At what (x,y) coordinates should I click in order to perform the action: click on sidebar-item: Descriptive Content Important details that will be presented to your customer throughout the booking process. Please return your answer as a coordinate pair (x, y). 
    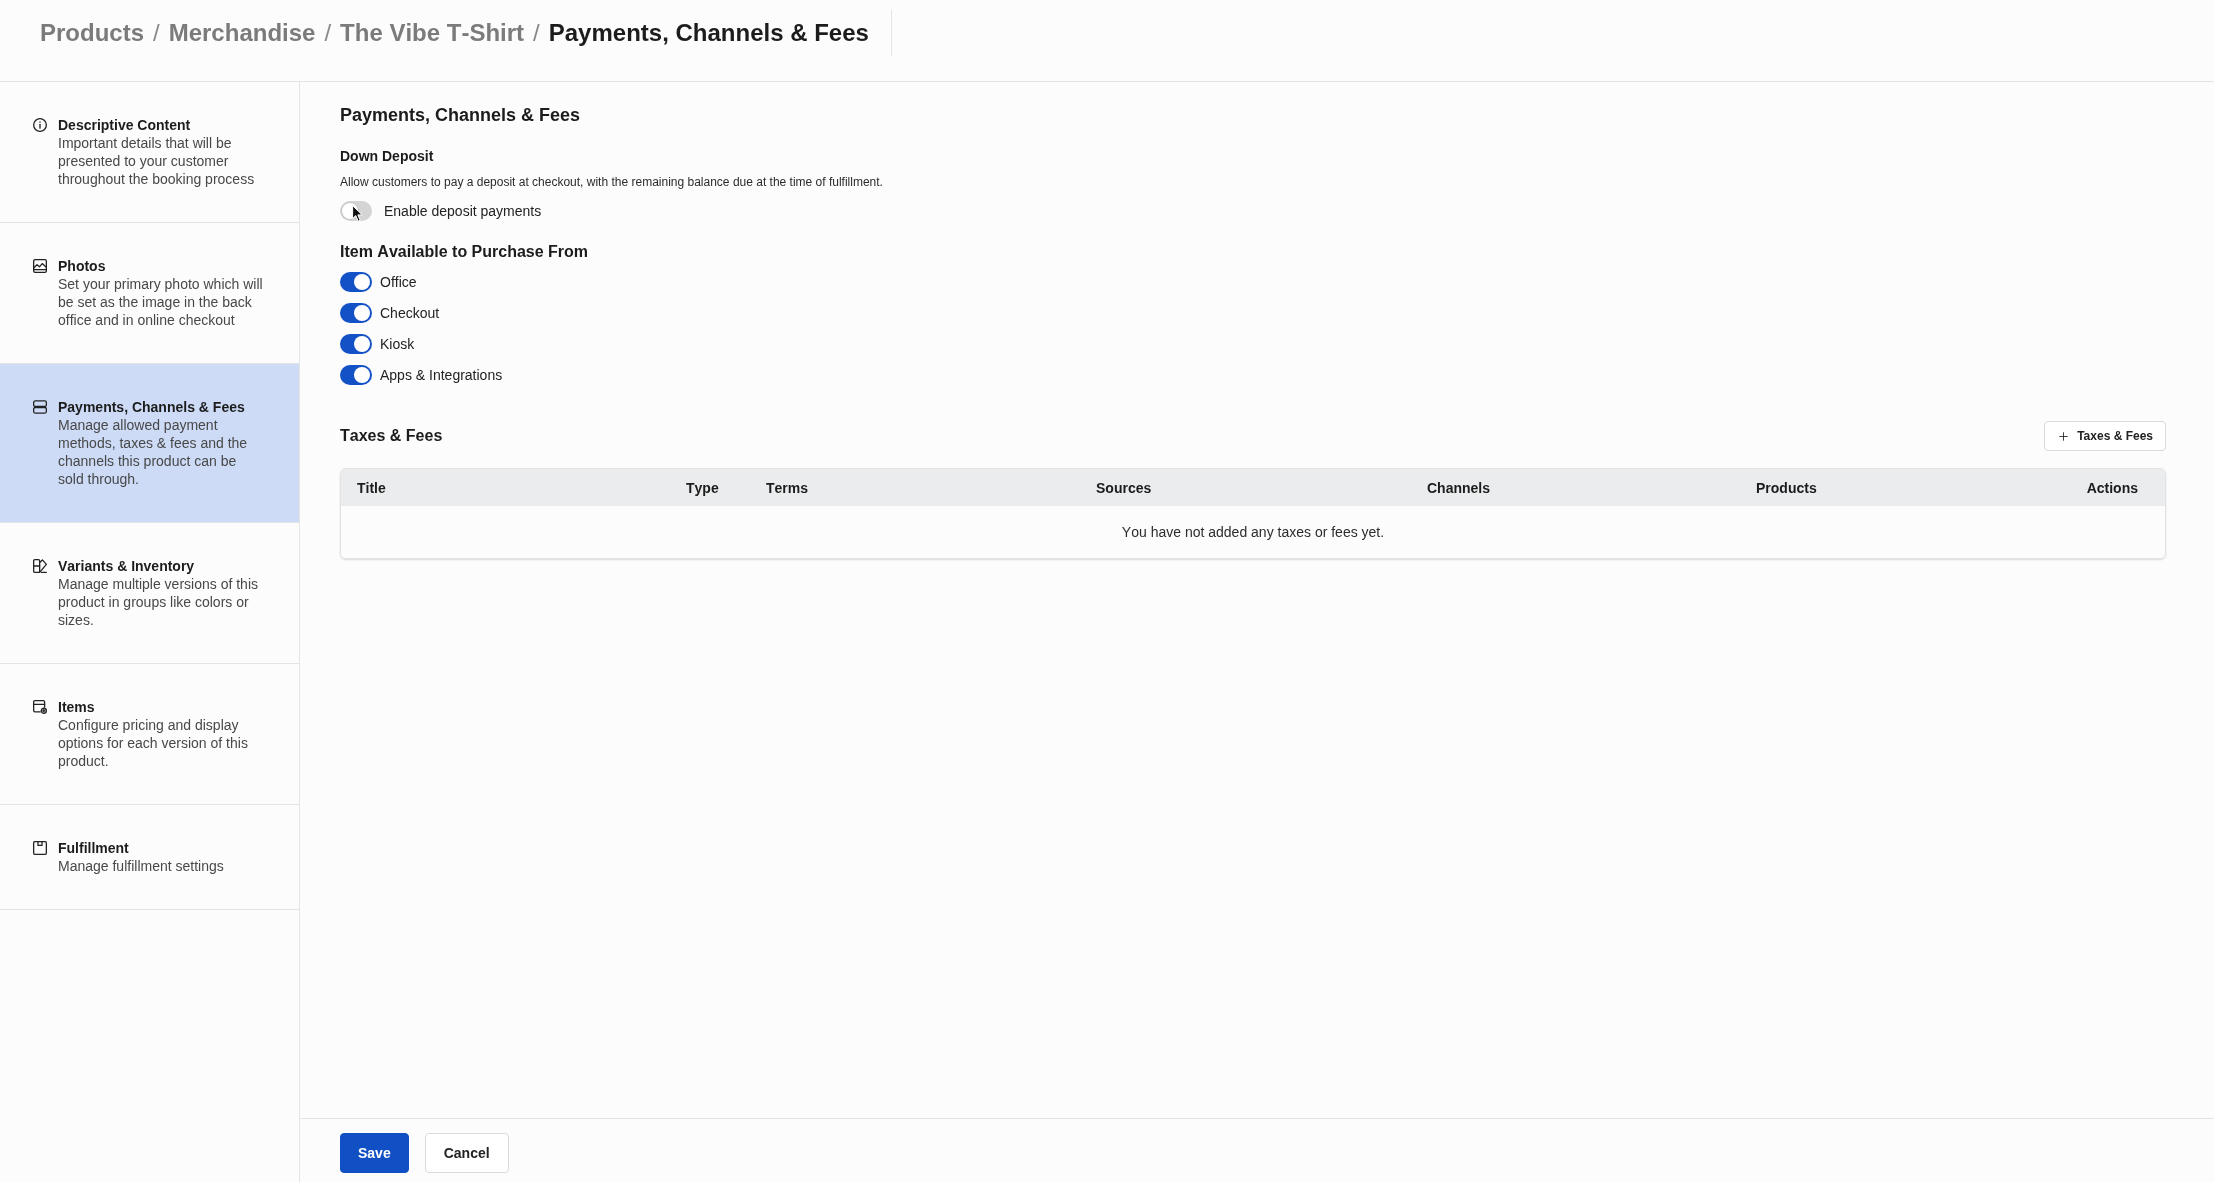
    Looking at the image, I should click on (149, 152).